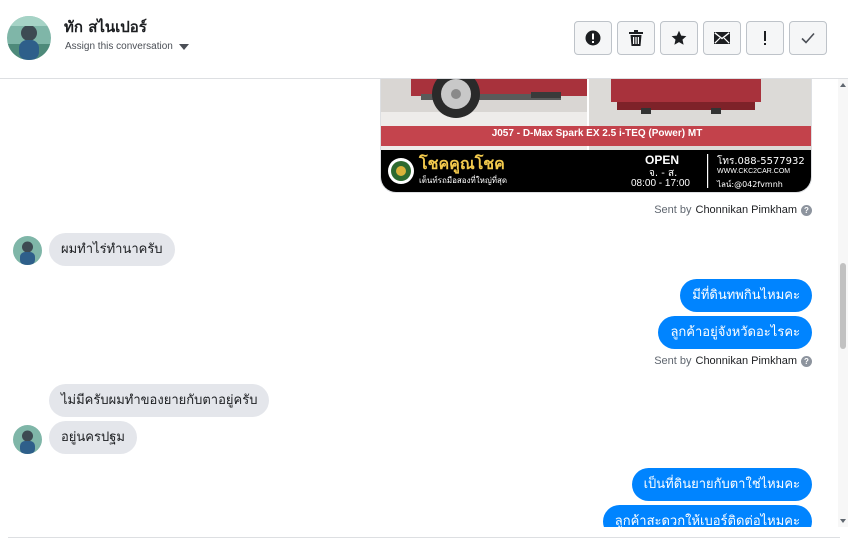 The image size is (848, 539). I want to click on trash-icon, so click(636, 38).